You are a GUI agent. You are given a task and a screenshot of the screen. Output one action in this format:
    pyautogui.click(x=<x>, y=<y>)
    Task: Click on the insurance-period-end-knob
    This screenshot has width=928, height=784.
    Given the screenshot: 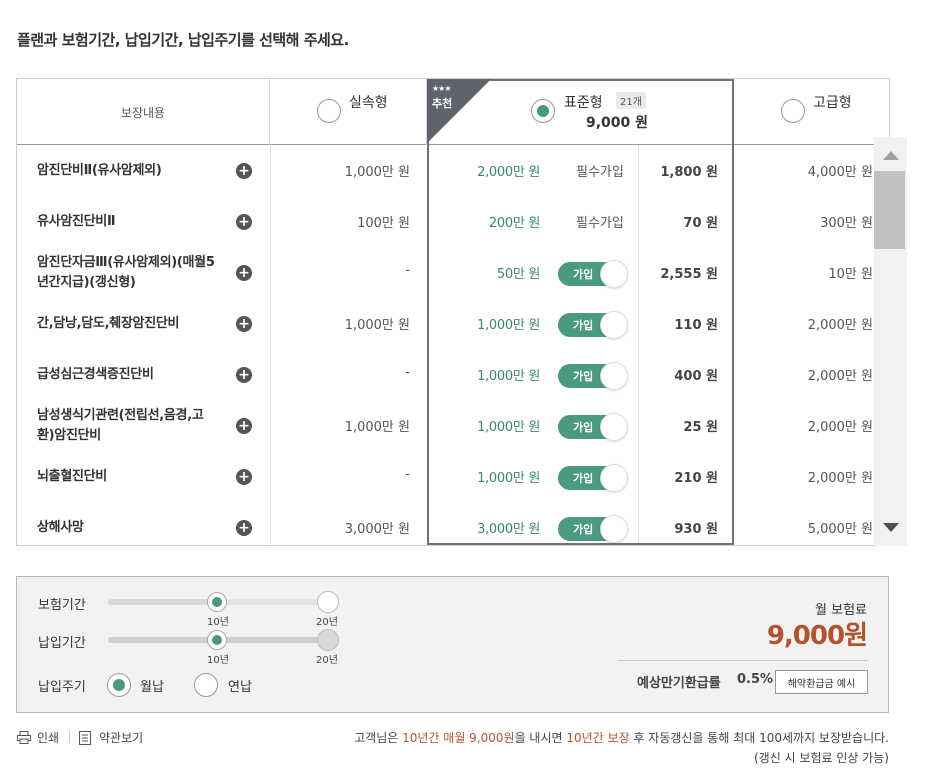 What is the action you would take?
    pyautogui.click(x=328, y=602)
    